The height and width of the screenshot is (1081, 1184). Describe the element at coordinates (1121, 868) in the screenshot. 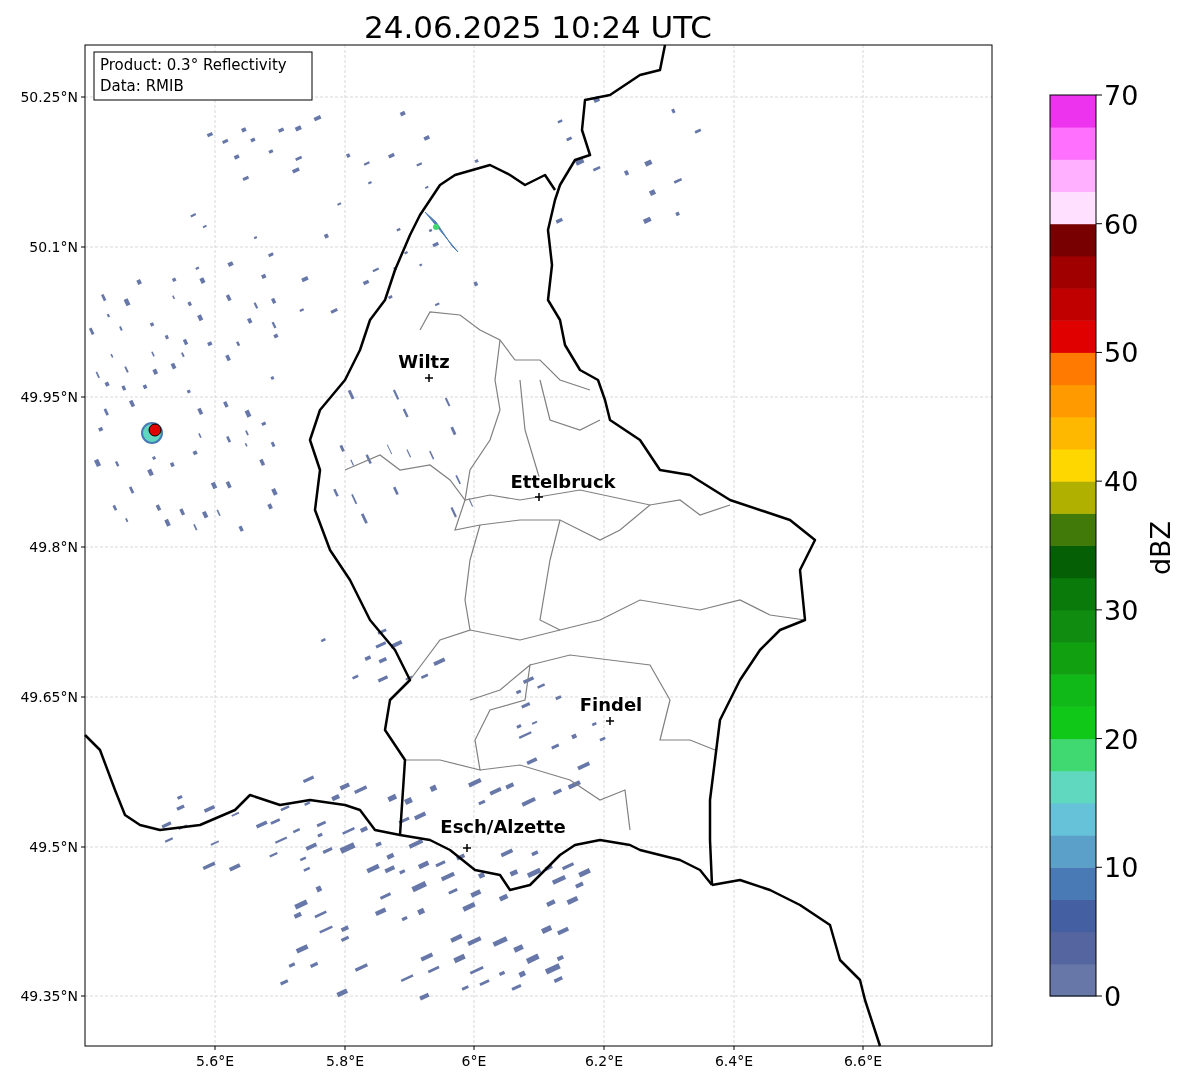

I see `colorbar-tick-label: 10` at that location.